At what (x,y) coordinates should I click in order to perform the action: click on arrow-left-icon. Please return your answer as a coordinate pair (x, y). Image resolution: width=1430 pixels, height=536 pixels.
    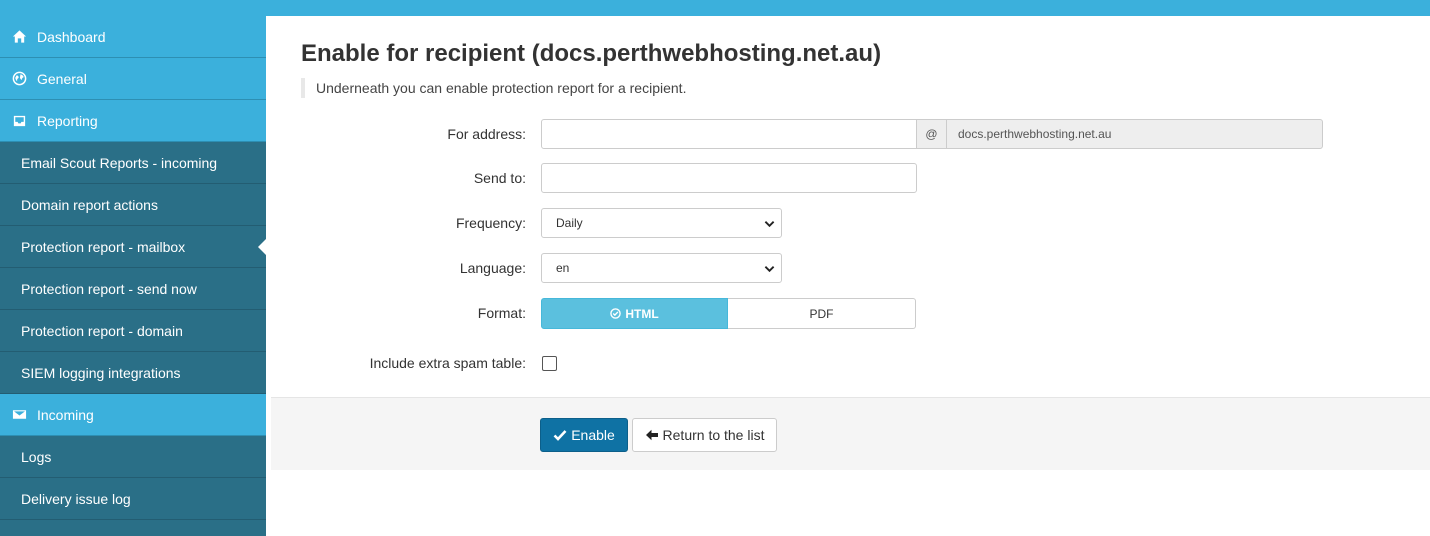
    Looking at the image, I should click on (651, 435).